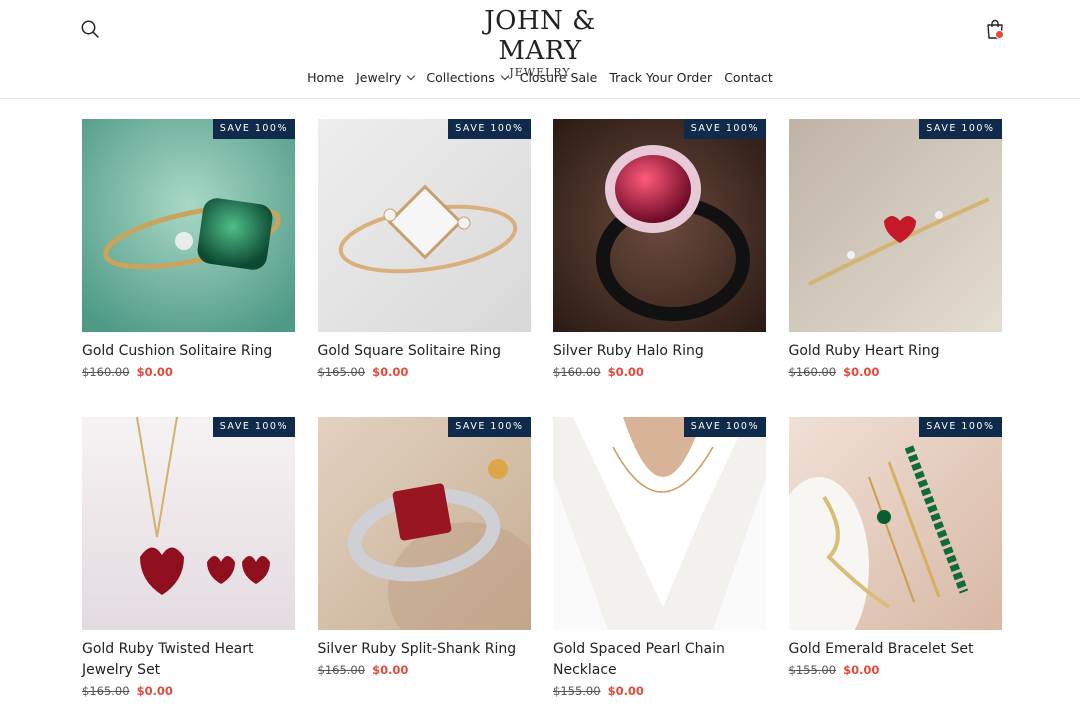 This screenshot has width=1080, height=717. I want to click on nav-label: Jewelry, so click(379, 77).